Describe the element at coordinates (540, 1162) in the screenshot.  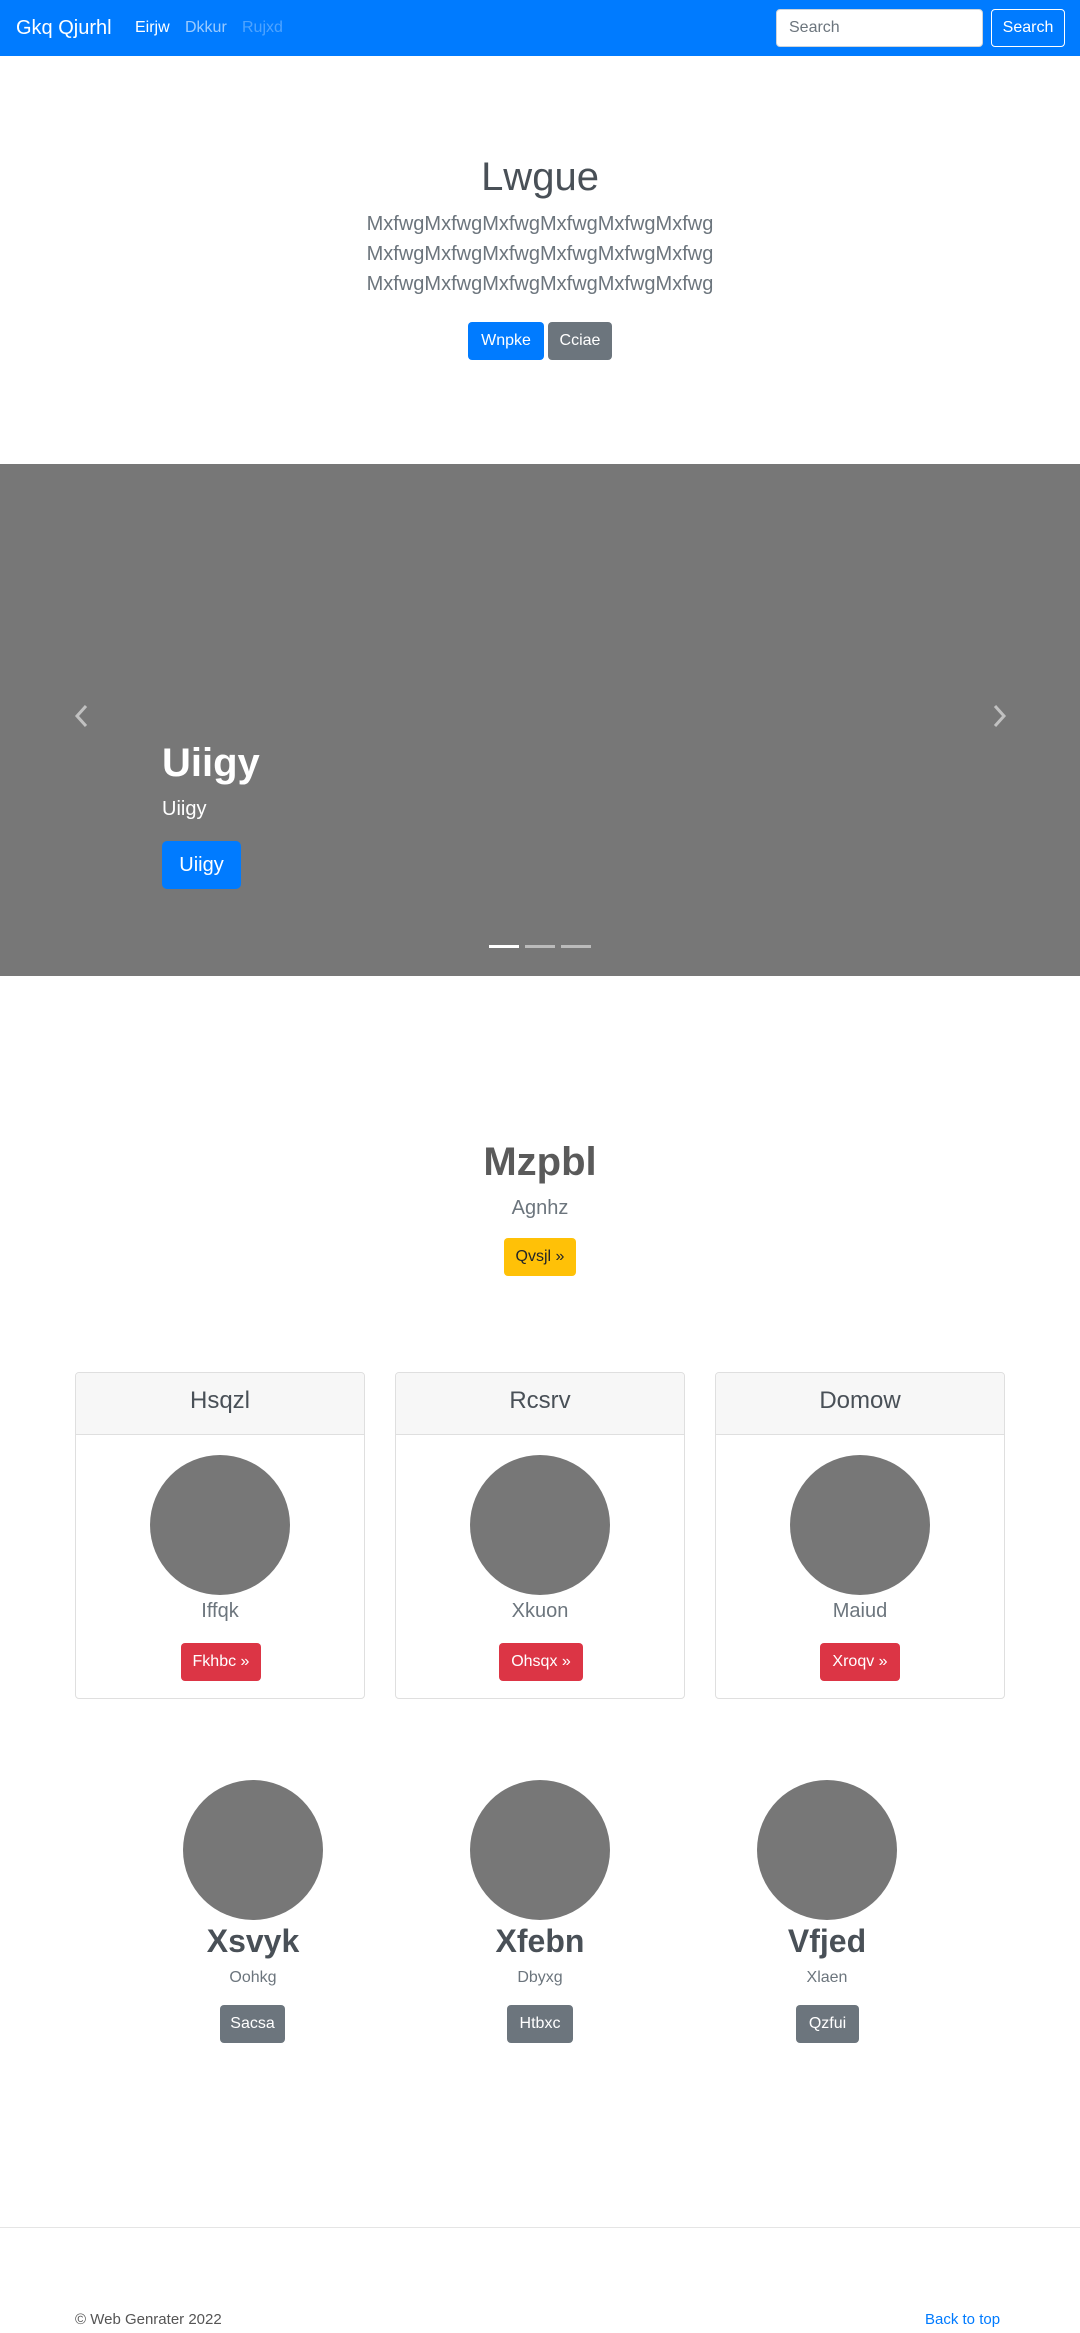
I see `section-title: Mzpbl` at that location.